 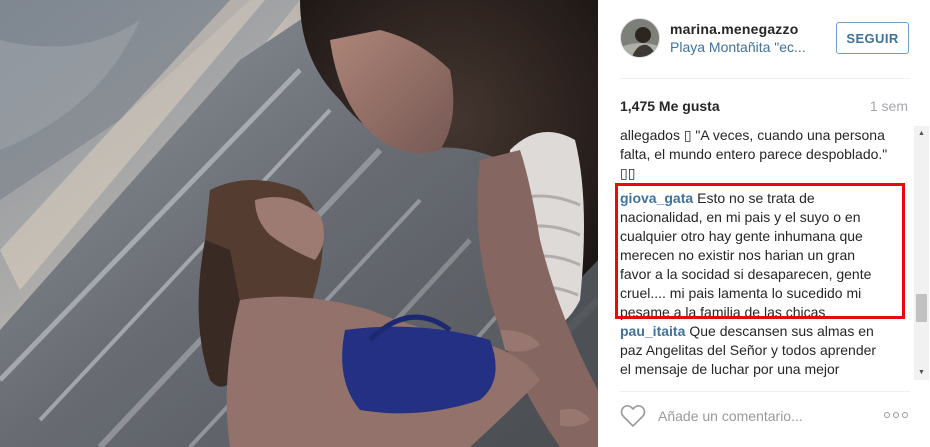 What do you see at coordinates (670, 106) in the screenshot?
I see `likes-count: 1,475 Me gusta` at bounding box center [670, 106].